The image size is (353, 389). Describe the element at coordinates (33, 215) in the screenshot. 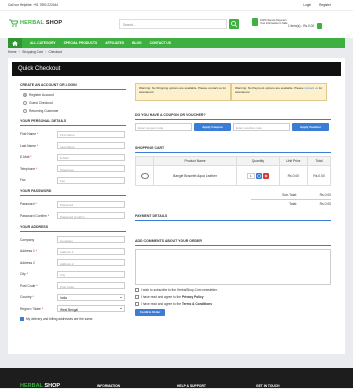

I see `field-label: Password Confirm` at that location.